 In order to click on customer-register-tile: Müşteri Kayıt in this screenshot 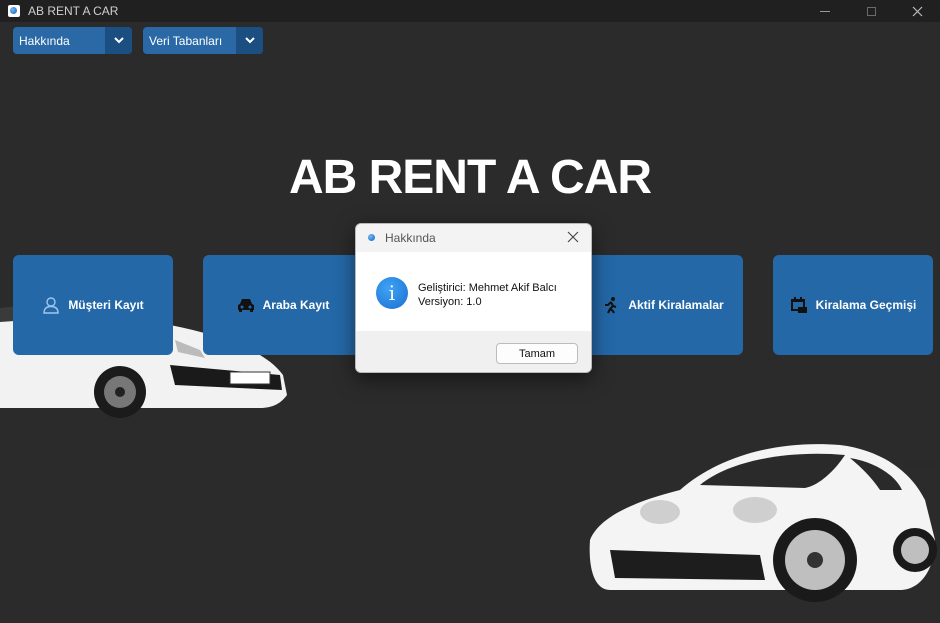, I will do `click(93, 305)`.